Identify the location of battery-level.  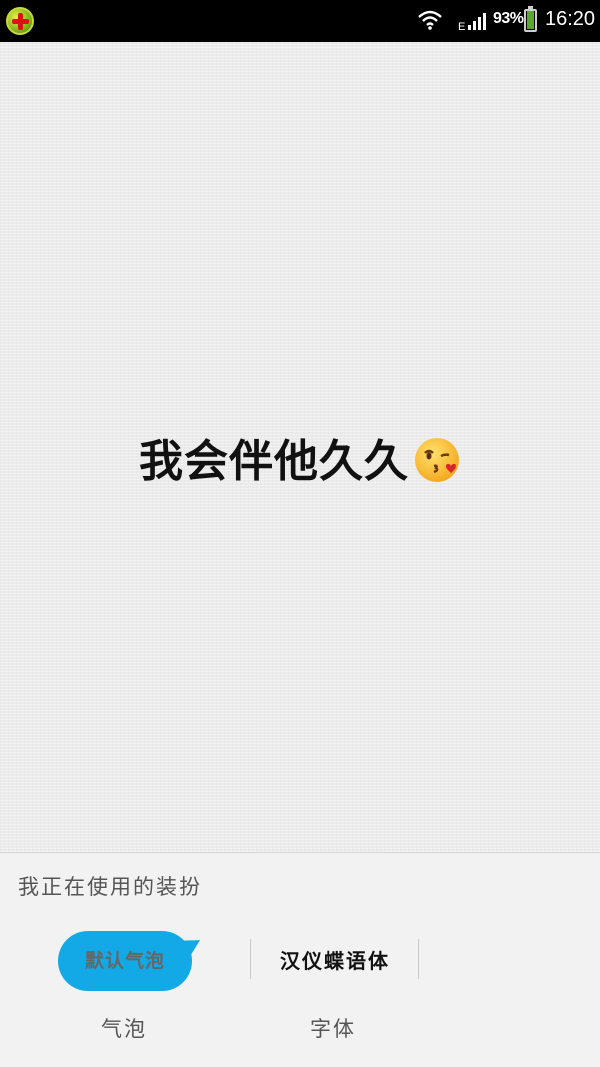
(530, 20).